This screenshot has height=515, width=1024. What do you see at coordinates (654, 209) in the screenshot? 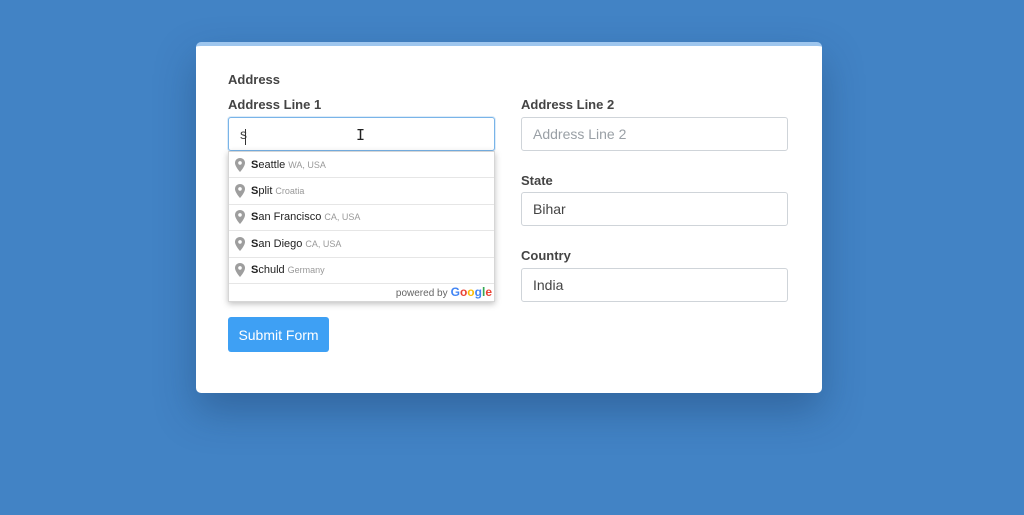
I see `state-input` at bounding box center [654, 209].